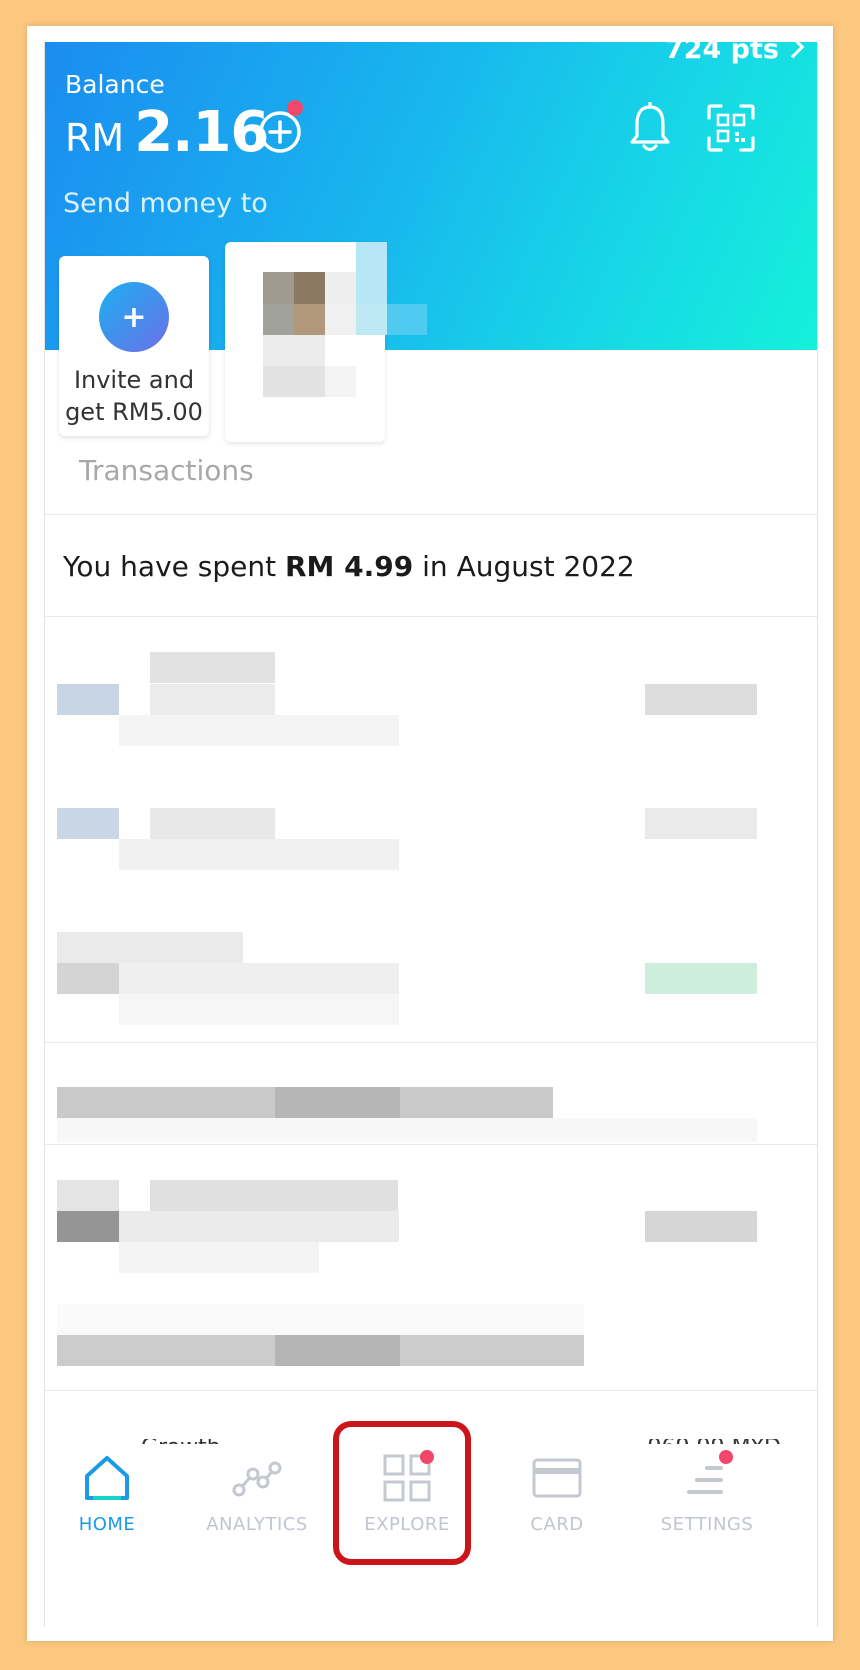 This screenshot has width=860, height=1670. What do you see at coordinates (731, 128) in the screenshot?
I see `qr-scan-icon` at bounding box center [731, 128].